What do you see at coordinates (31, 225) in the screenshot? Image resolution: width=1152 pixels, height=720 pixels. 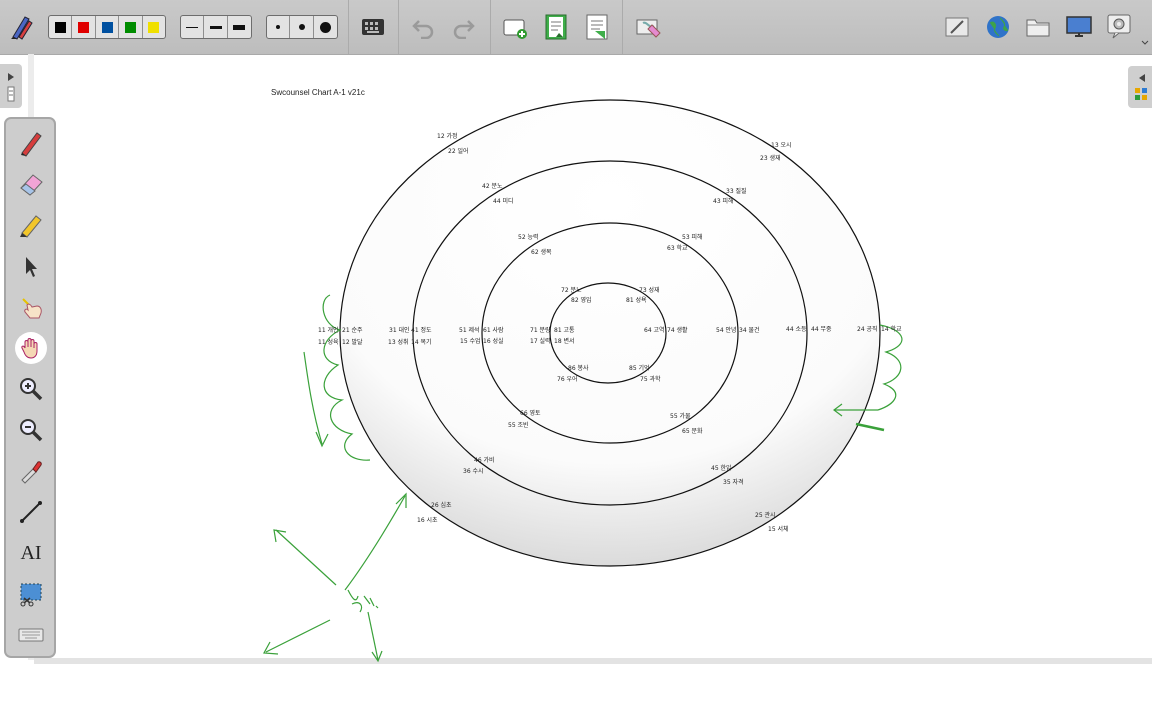 I see `highlighter-icon` at bounding box center [31, 225].